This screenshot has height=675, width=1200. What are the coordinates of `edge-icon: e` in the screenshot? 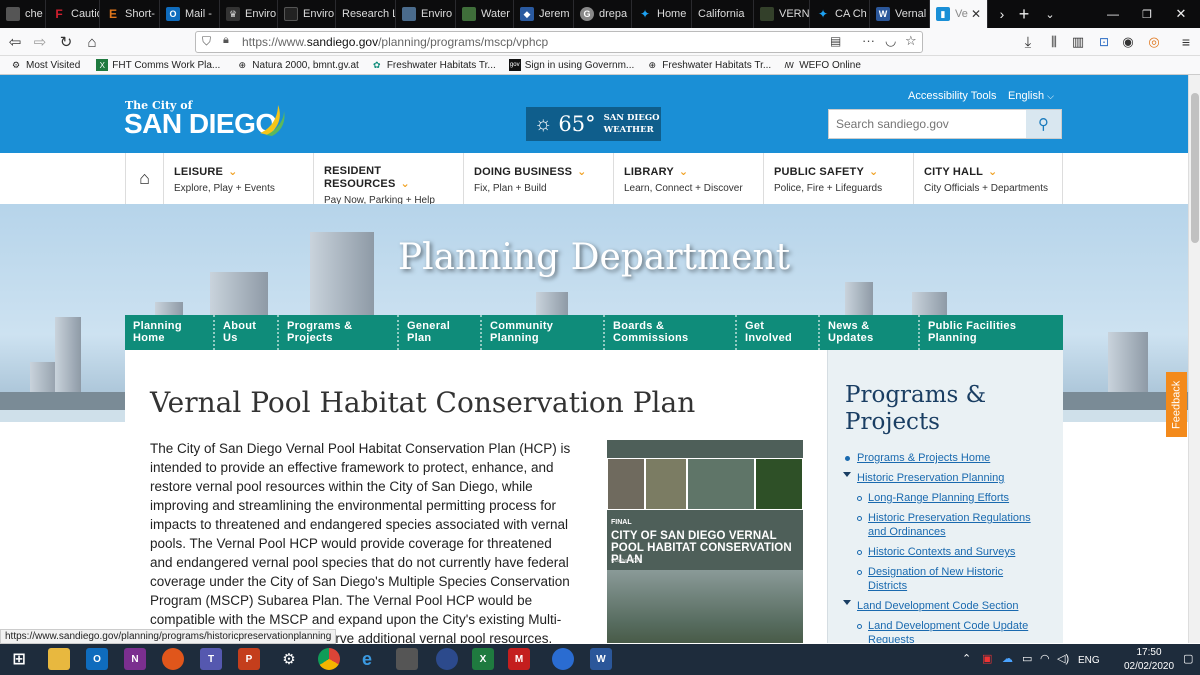 It's located at (367, 659).